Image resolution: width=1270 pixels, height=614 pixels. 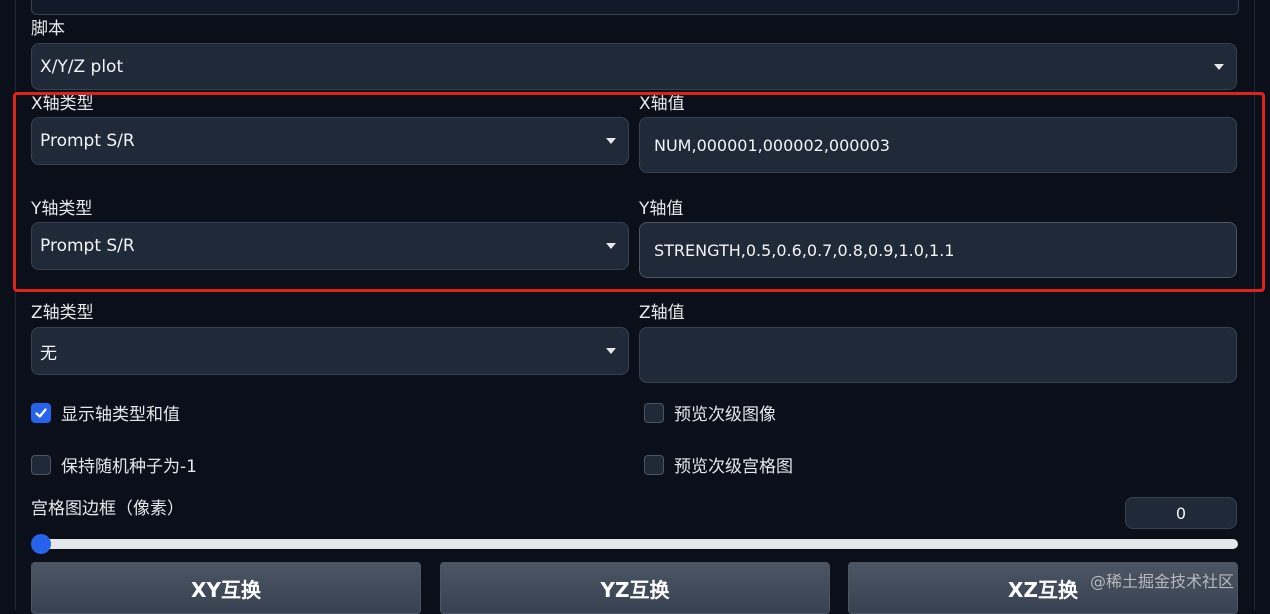 What do you see at coordinates (635, 588) in the screenshot?
I see `swap-yz-button: YZ互换` at bounding box center [635, 588].